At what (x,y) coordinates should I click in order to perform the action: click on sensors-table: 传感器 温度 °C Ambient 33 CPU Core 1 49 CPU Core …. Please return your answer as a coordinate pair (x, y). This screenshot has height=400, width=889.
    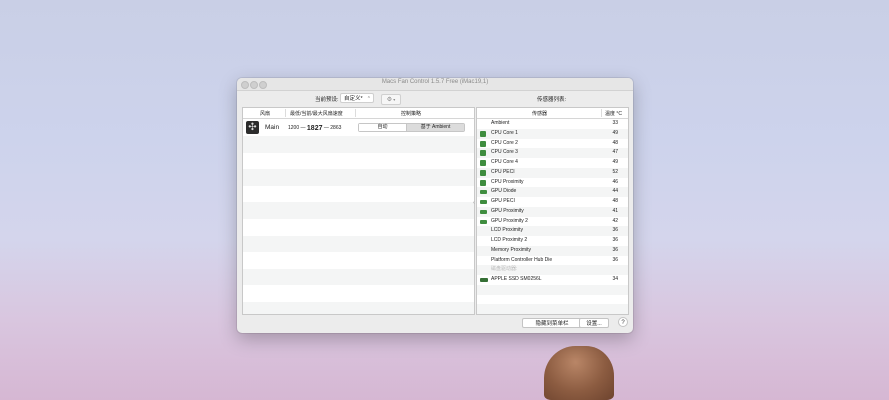
    Looking at the image, I should click on (552, 211).